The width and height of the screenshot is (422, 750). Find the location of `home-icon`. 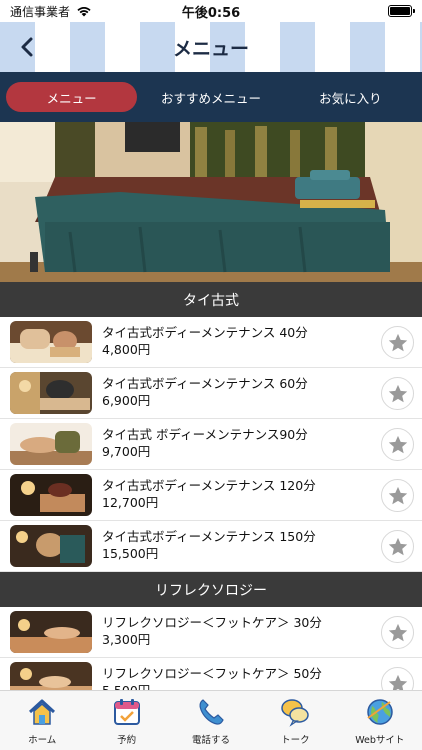

home-icon is located at coordinates (42, 712).